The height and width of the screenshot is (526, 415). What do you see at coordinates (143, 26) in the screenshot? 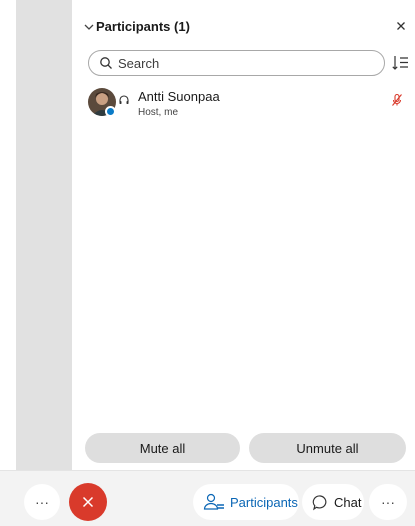
I see `panel-title: Participants (1)` at bounding box center [143, 26].